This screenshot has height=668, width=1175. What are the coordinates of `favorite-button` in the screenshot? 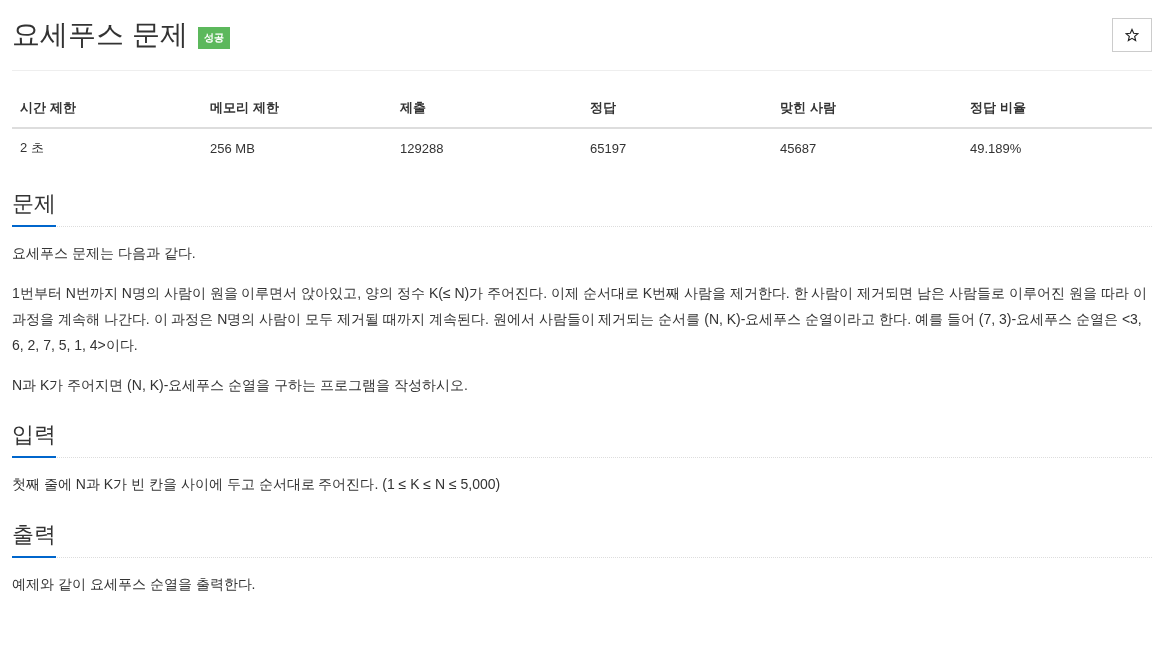 It's located at (1132, 35).